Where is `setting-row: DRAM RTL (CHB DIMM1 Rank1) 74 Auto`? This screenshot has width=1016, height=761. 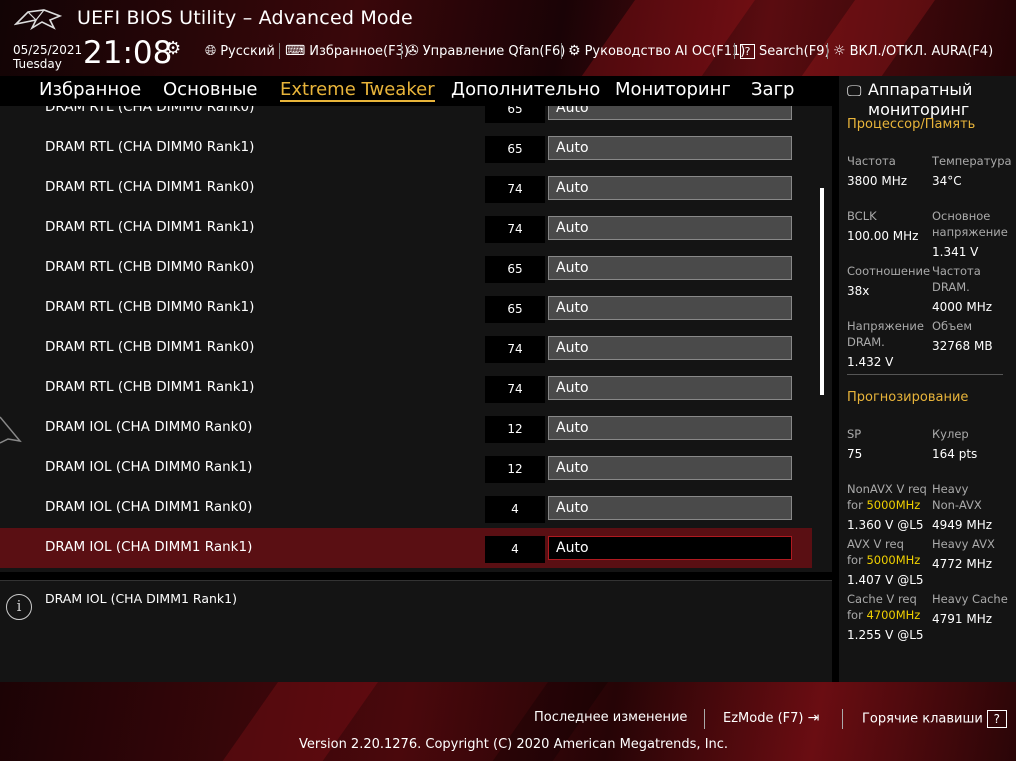
setting-row: DRAM RTL (CHB DIMM1 Rank1) 74 Auto is located at coordinates (406, 388).